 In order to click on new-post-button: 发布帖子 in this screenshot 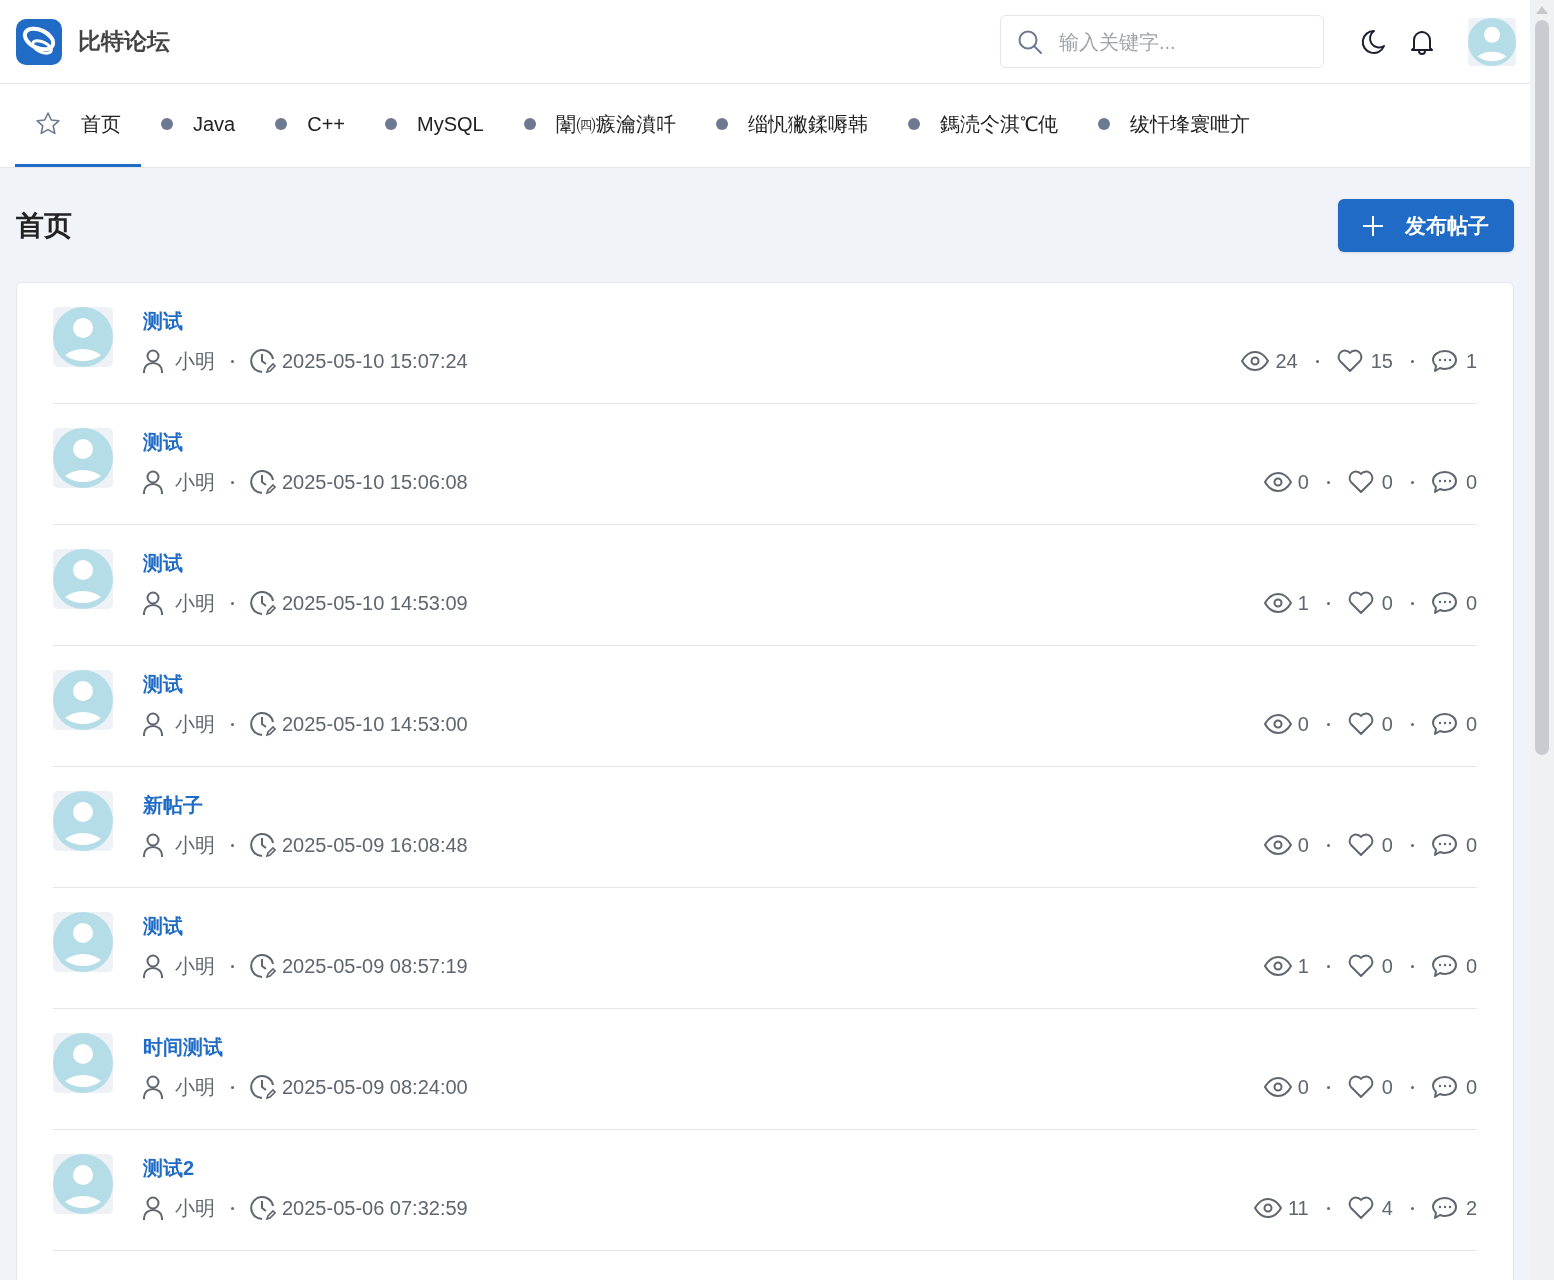, I will do `click(1426, 225)`.